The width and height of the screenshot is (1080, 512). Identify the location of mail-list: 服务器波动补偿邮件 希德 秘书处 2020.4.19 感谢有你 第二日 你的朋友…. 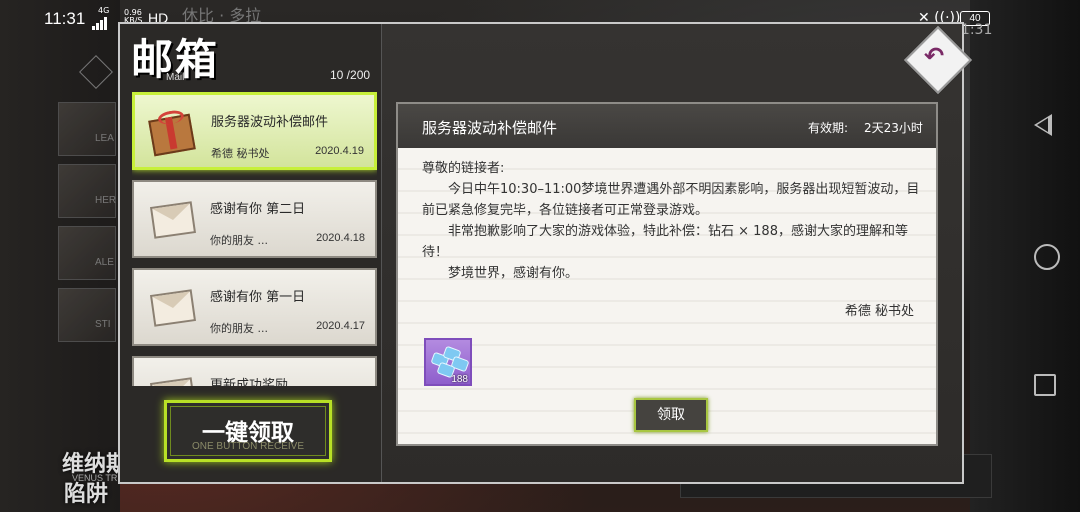
(254, 239).